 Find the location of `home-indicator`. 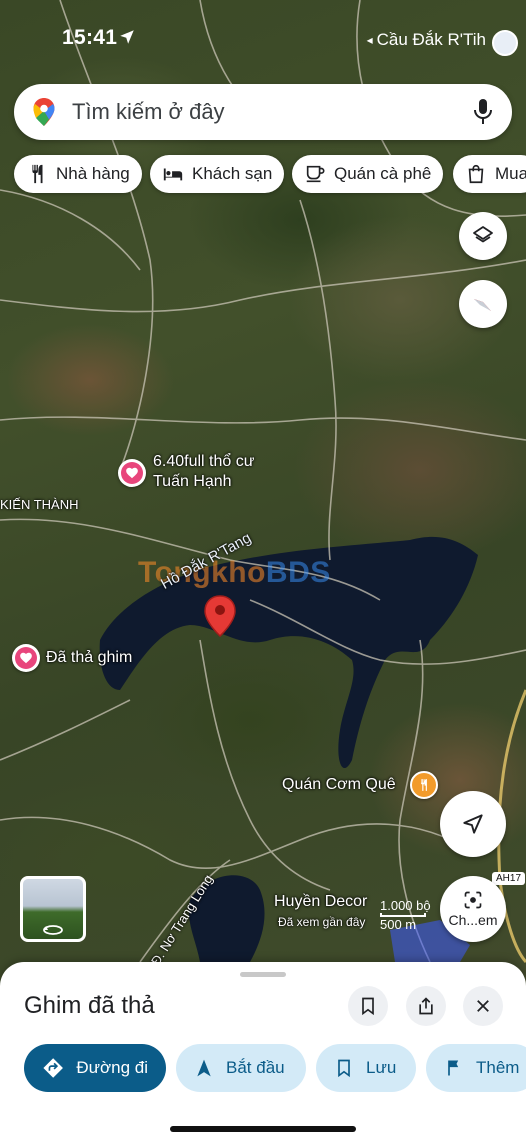

home-indicator is located at coordinates (263, 1129).